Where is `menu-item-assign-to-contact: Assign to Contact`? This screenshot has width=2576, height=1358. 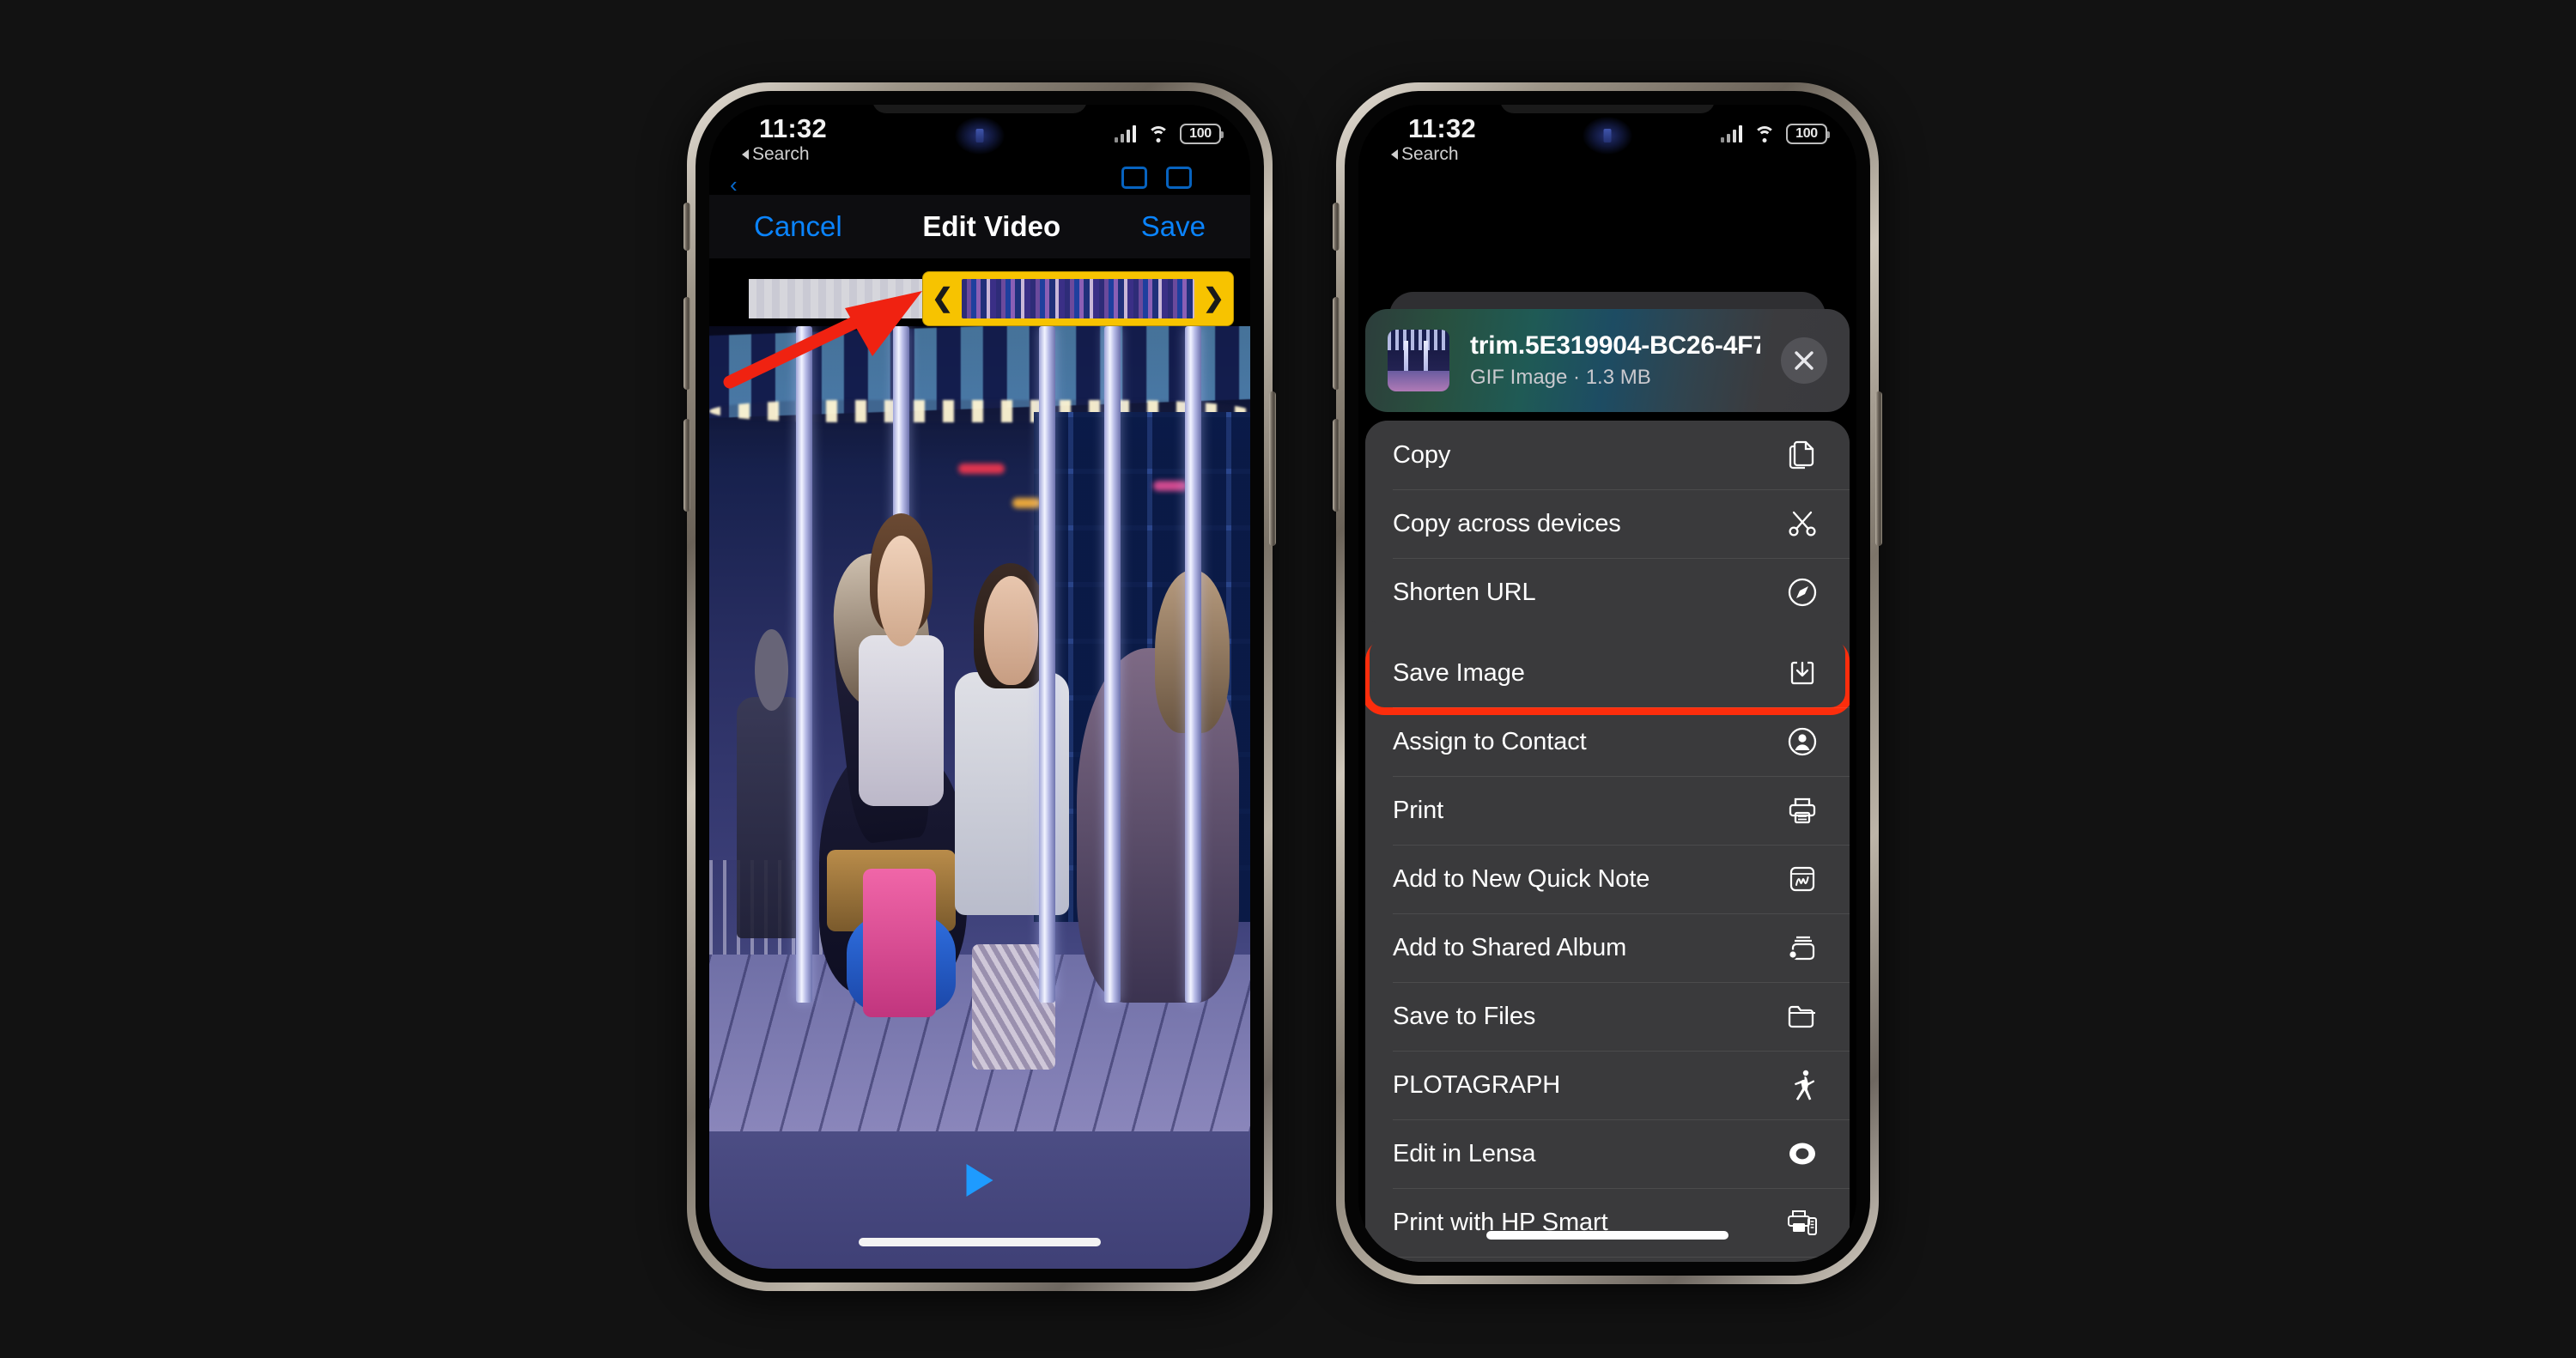
menu-item-assign-to-contact: Assign to Contact is located at coordinates (1608, 742).